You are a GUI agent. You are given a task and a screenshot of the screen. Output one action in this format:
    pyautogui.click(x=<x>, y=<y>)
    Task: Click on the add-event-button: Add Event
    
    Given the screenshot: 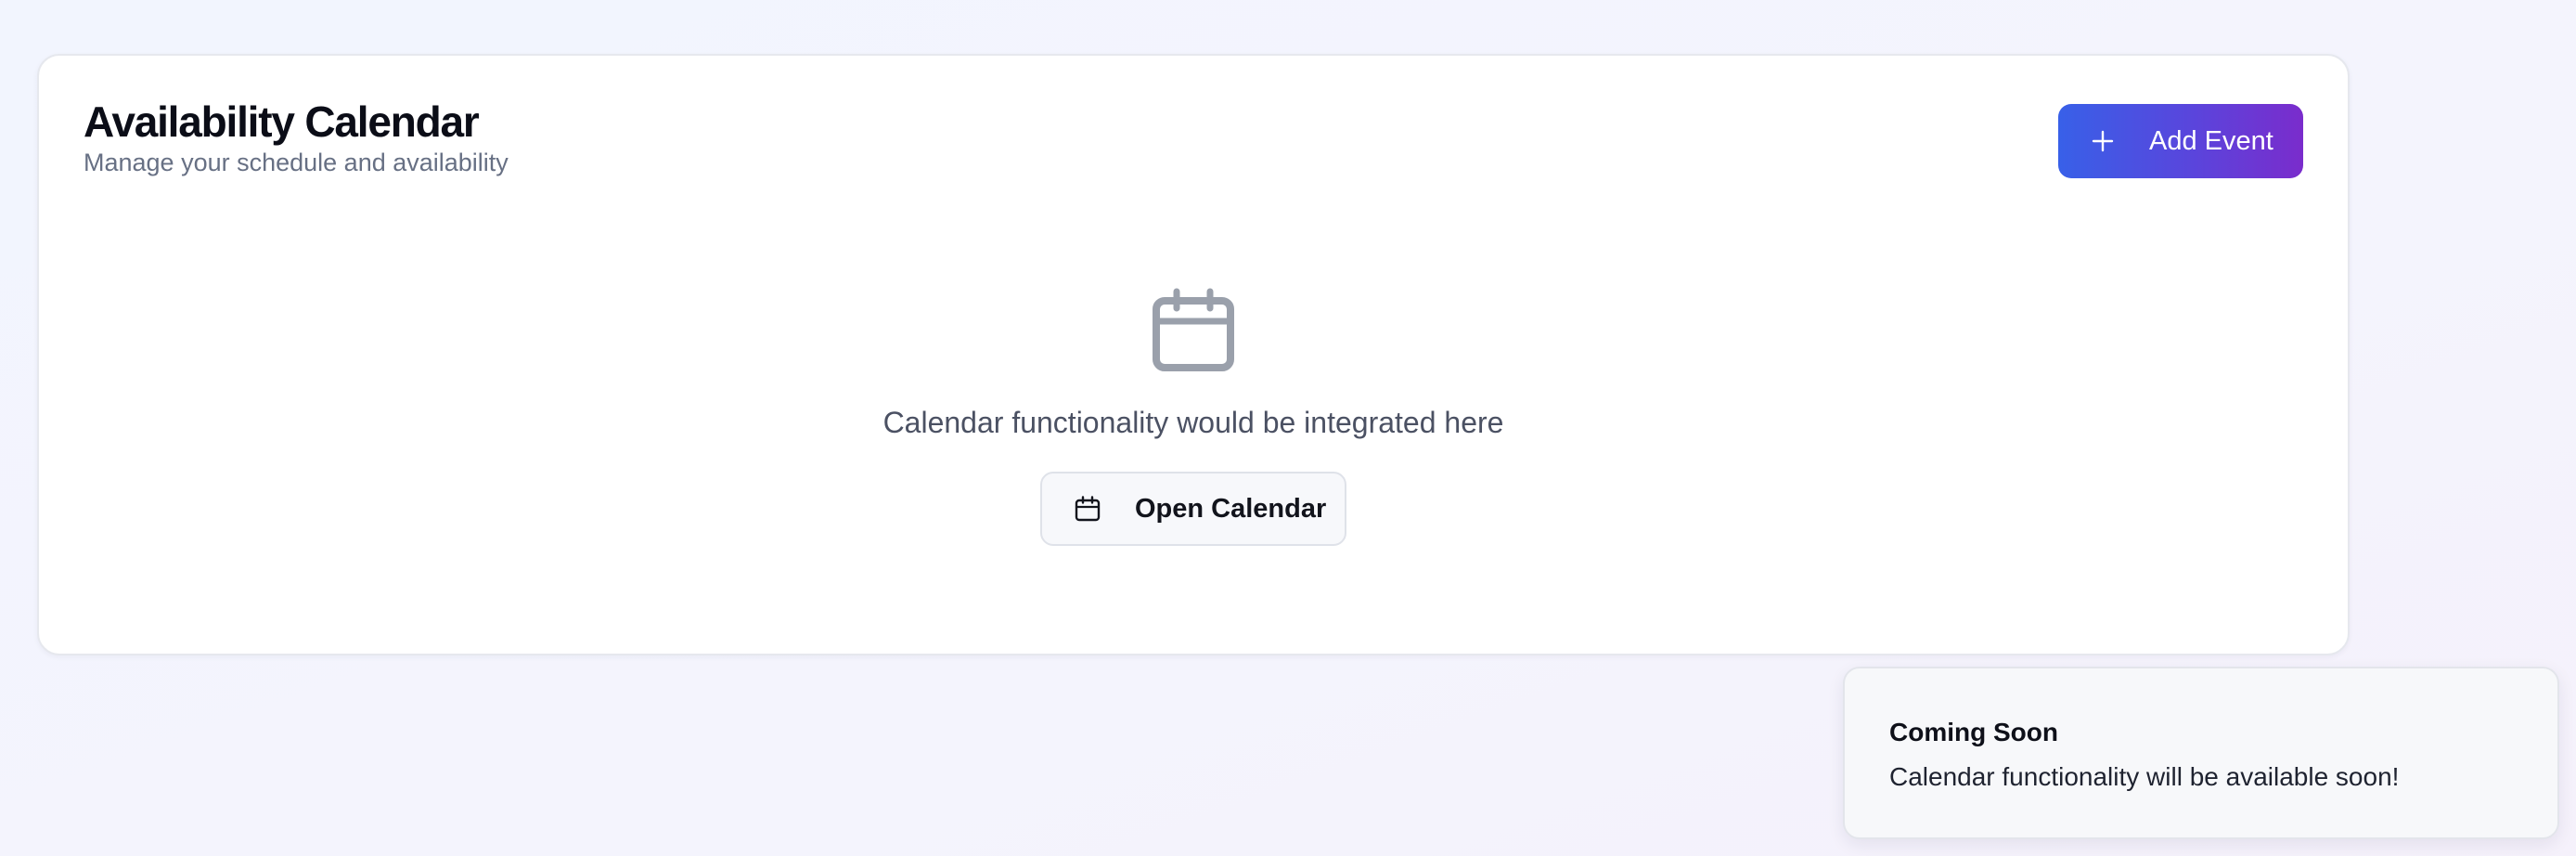 What is the action you would take?
    pyautogui.click(x=2181, y=141)
    